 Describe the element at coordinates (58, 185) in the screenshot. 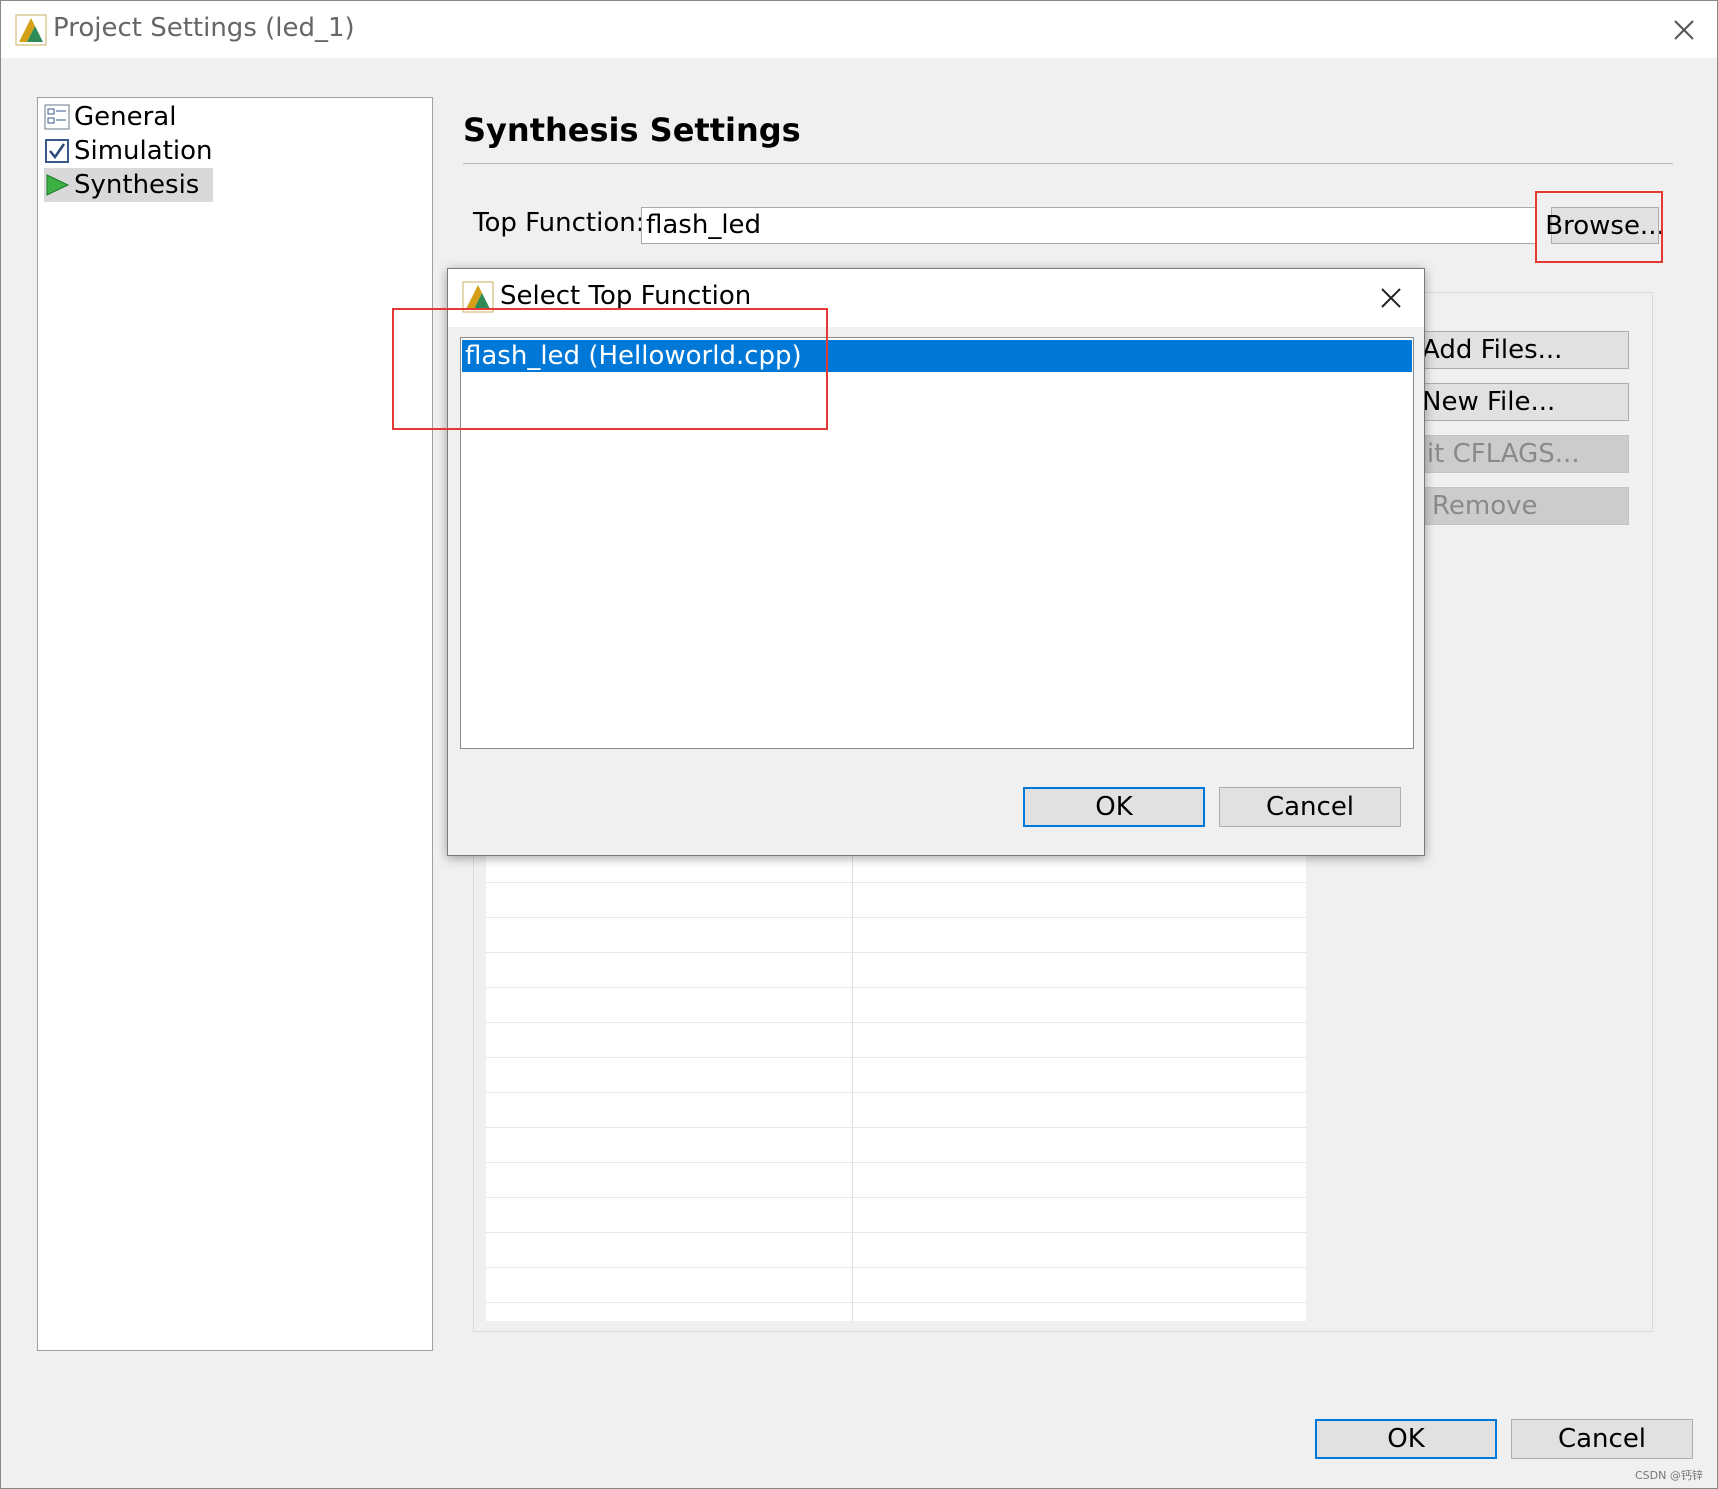

I see `play-arrow-icon` at that location.